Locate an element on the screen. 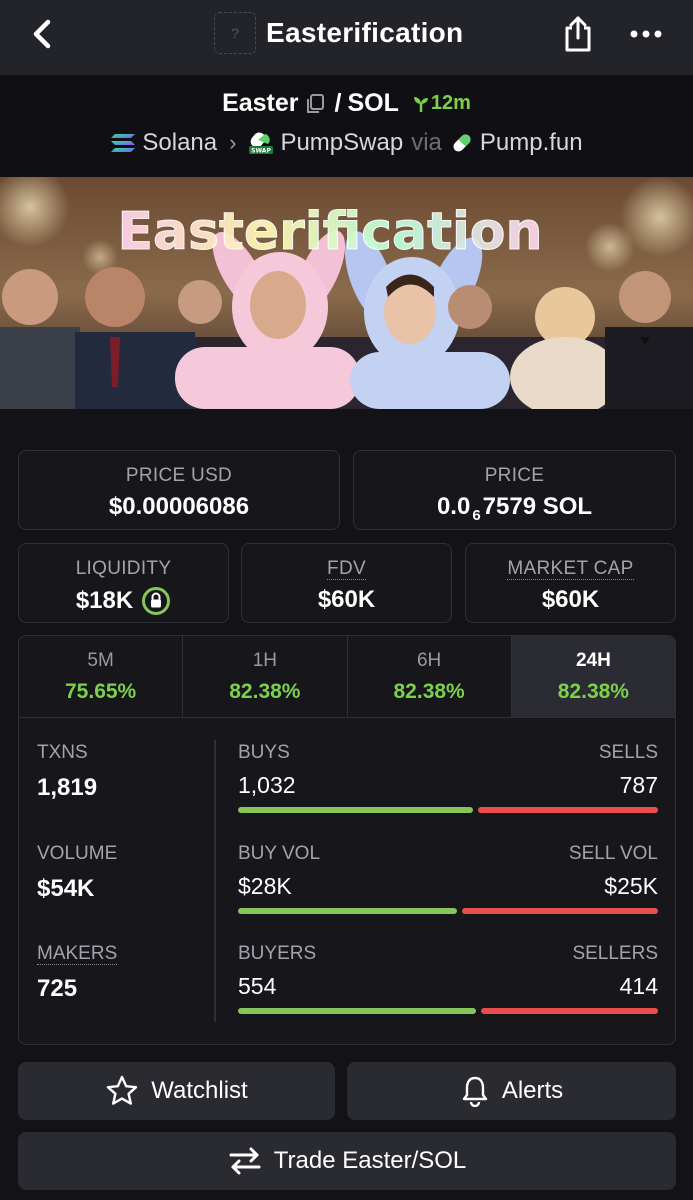 The image size is (693, 1200). buys-value: 1,032 is located at coordinates (267, 785).